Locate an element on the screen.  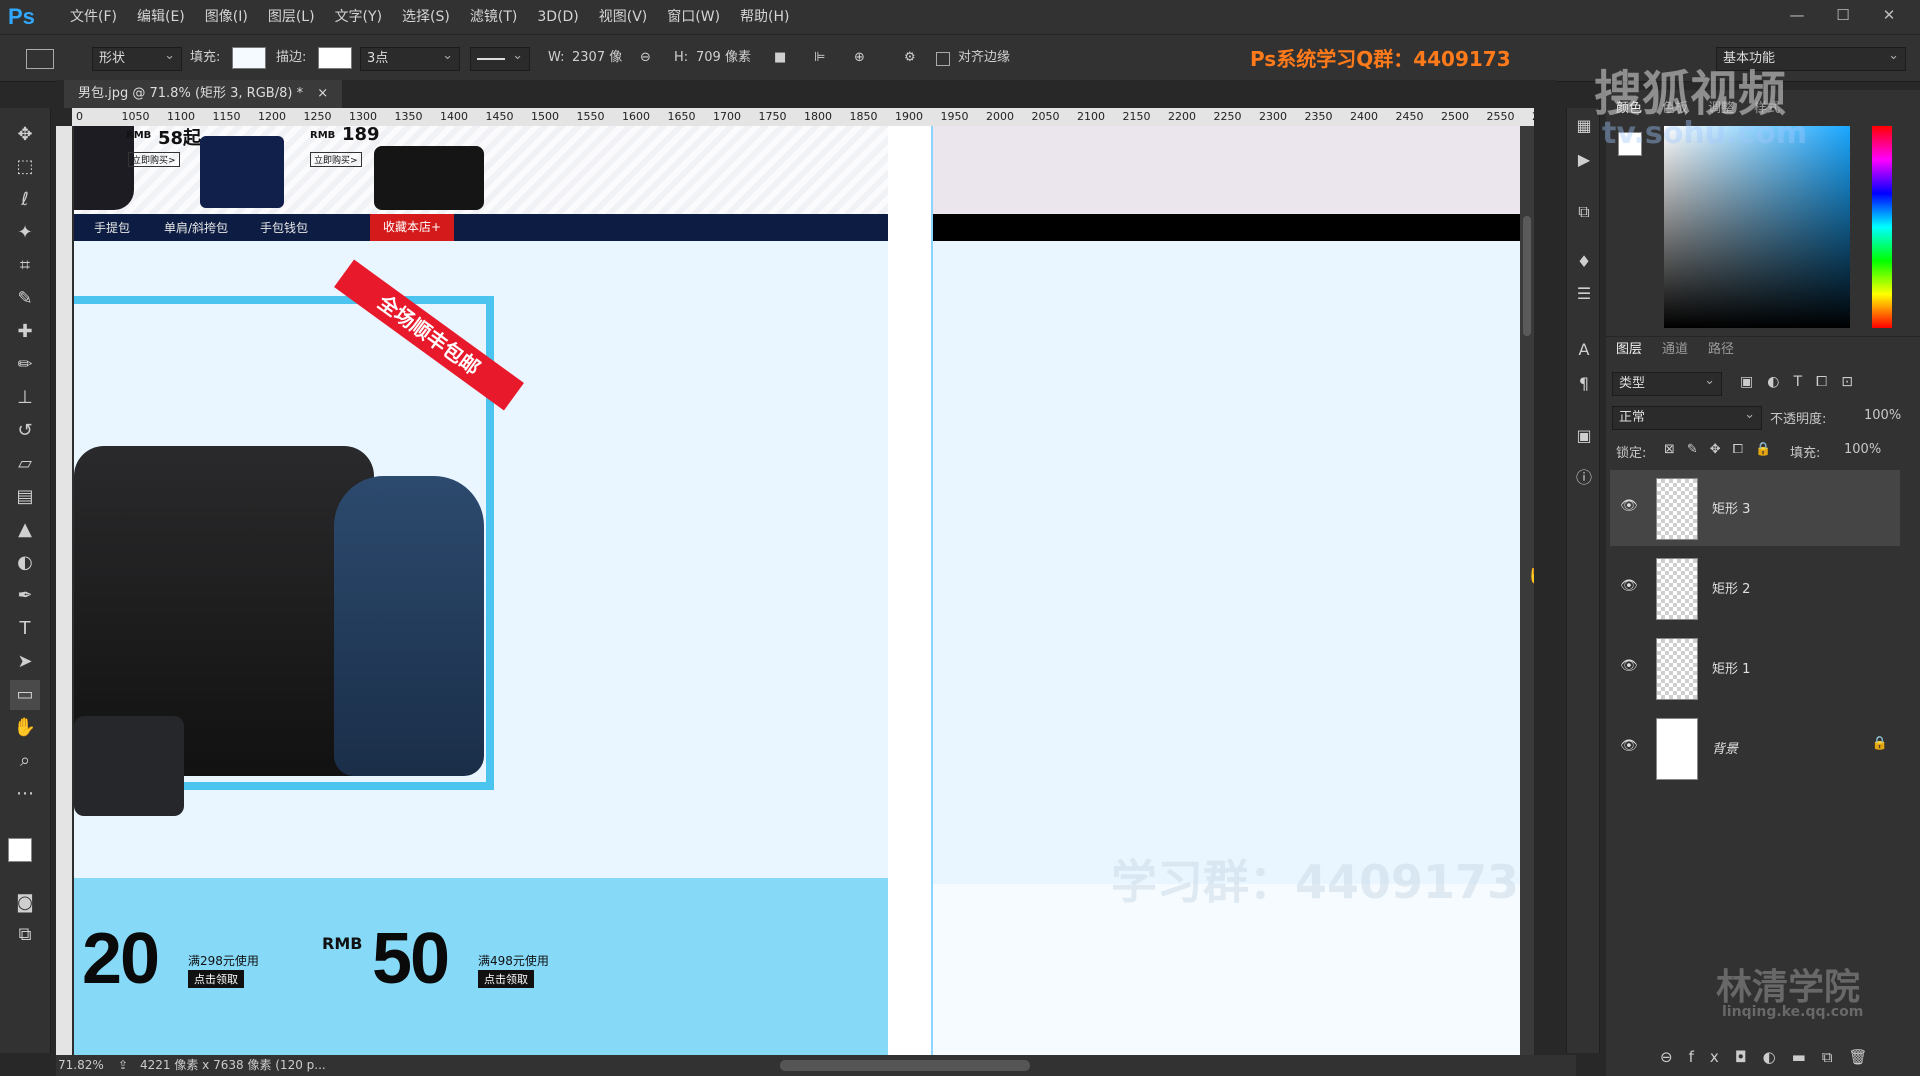
menu-select: 选择(S) is located at coordinates (426, 17).